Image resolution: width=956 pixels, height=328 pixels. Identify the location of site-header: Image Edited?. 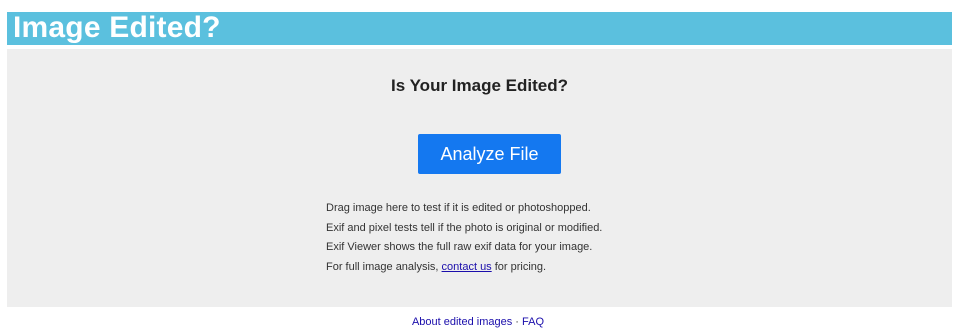
(479, 28).